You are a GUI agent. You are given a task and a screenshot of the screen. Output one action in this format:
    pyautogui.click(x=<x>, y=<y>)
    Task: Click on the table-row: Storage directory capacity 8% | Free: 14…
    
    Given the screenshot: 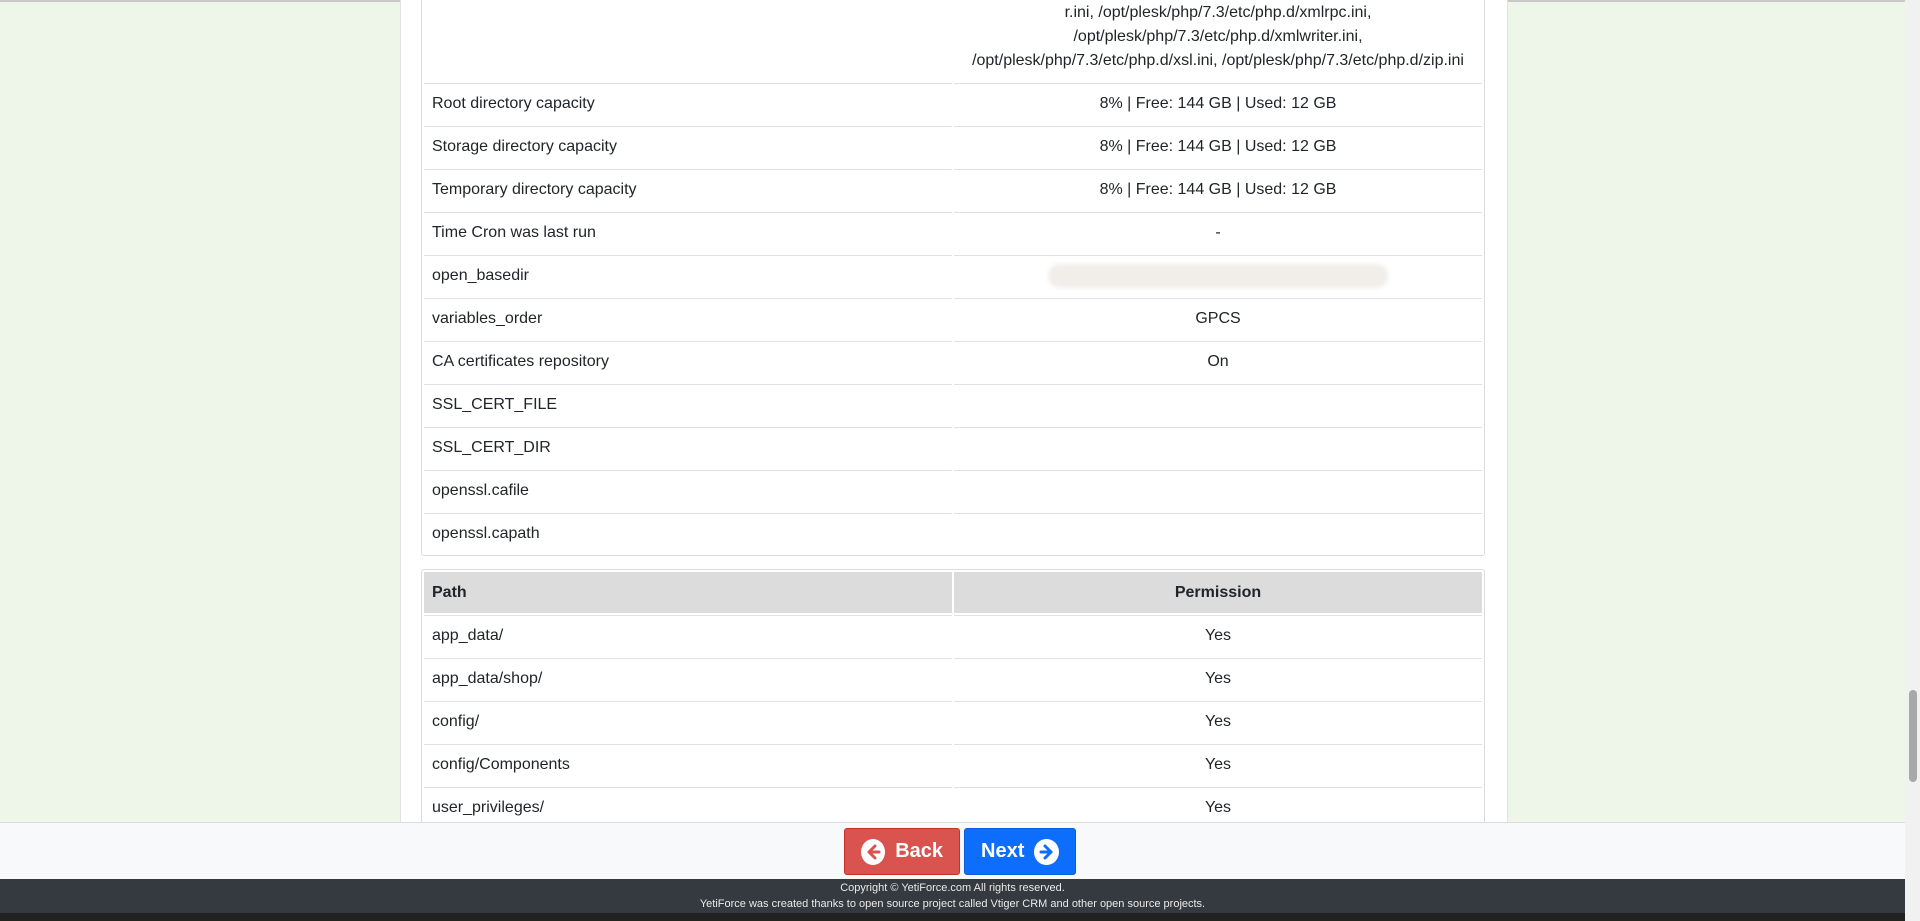 What is the action you would take?
    pyautogui.click(x=953, y=146)
    